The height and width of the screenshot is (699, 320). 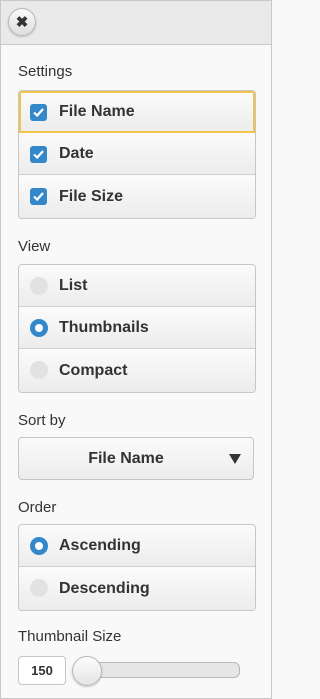 What do you see at coordinates (45, 71) in the screenshot?
I see `settings-label: Settings` at bounding box center [45, 71].